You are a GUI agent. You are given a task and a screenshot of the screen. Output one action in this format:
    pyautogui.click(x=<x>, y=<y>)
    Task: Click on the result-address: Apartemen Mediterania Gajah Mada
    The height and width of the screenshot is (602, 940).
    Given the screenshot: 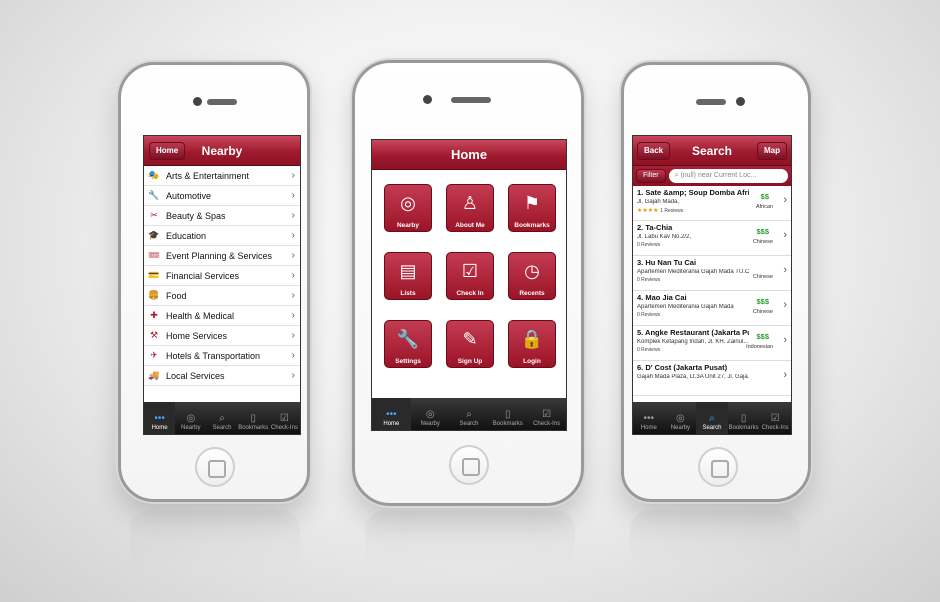 What is the action you would take?
    pyautogui.click(x=685, y=307)
    